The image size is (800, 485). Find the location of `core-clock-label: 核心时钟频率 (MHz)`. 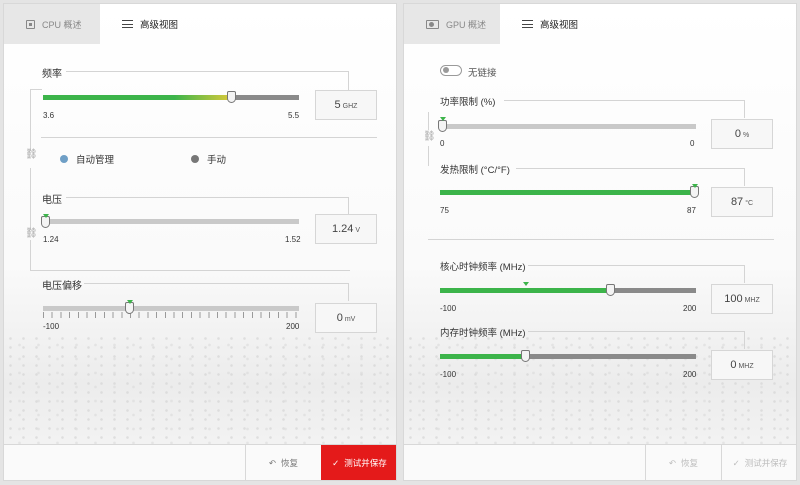

core-clock-label: 核心时钟频率 (MHz) is located at coordinates (483, 267).